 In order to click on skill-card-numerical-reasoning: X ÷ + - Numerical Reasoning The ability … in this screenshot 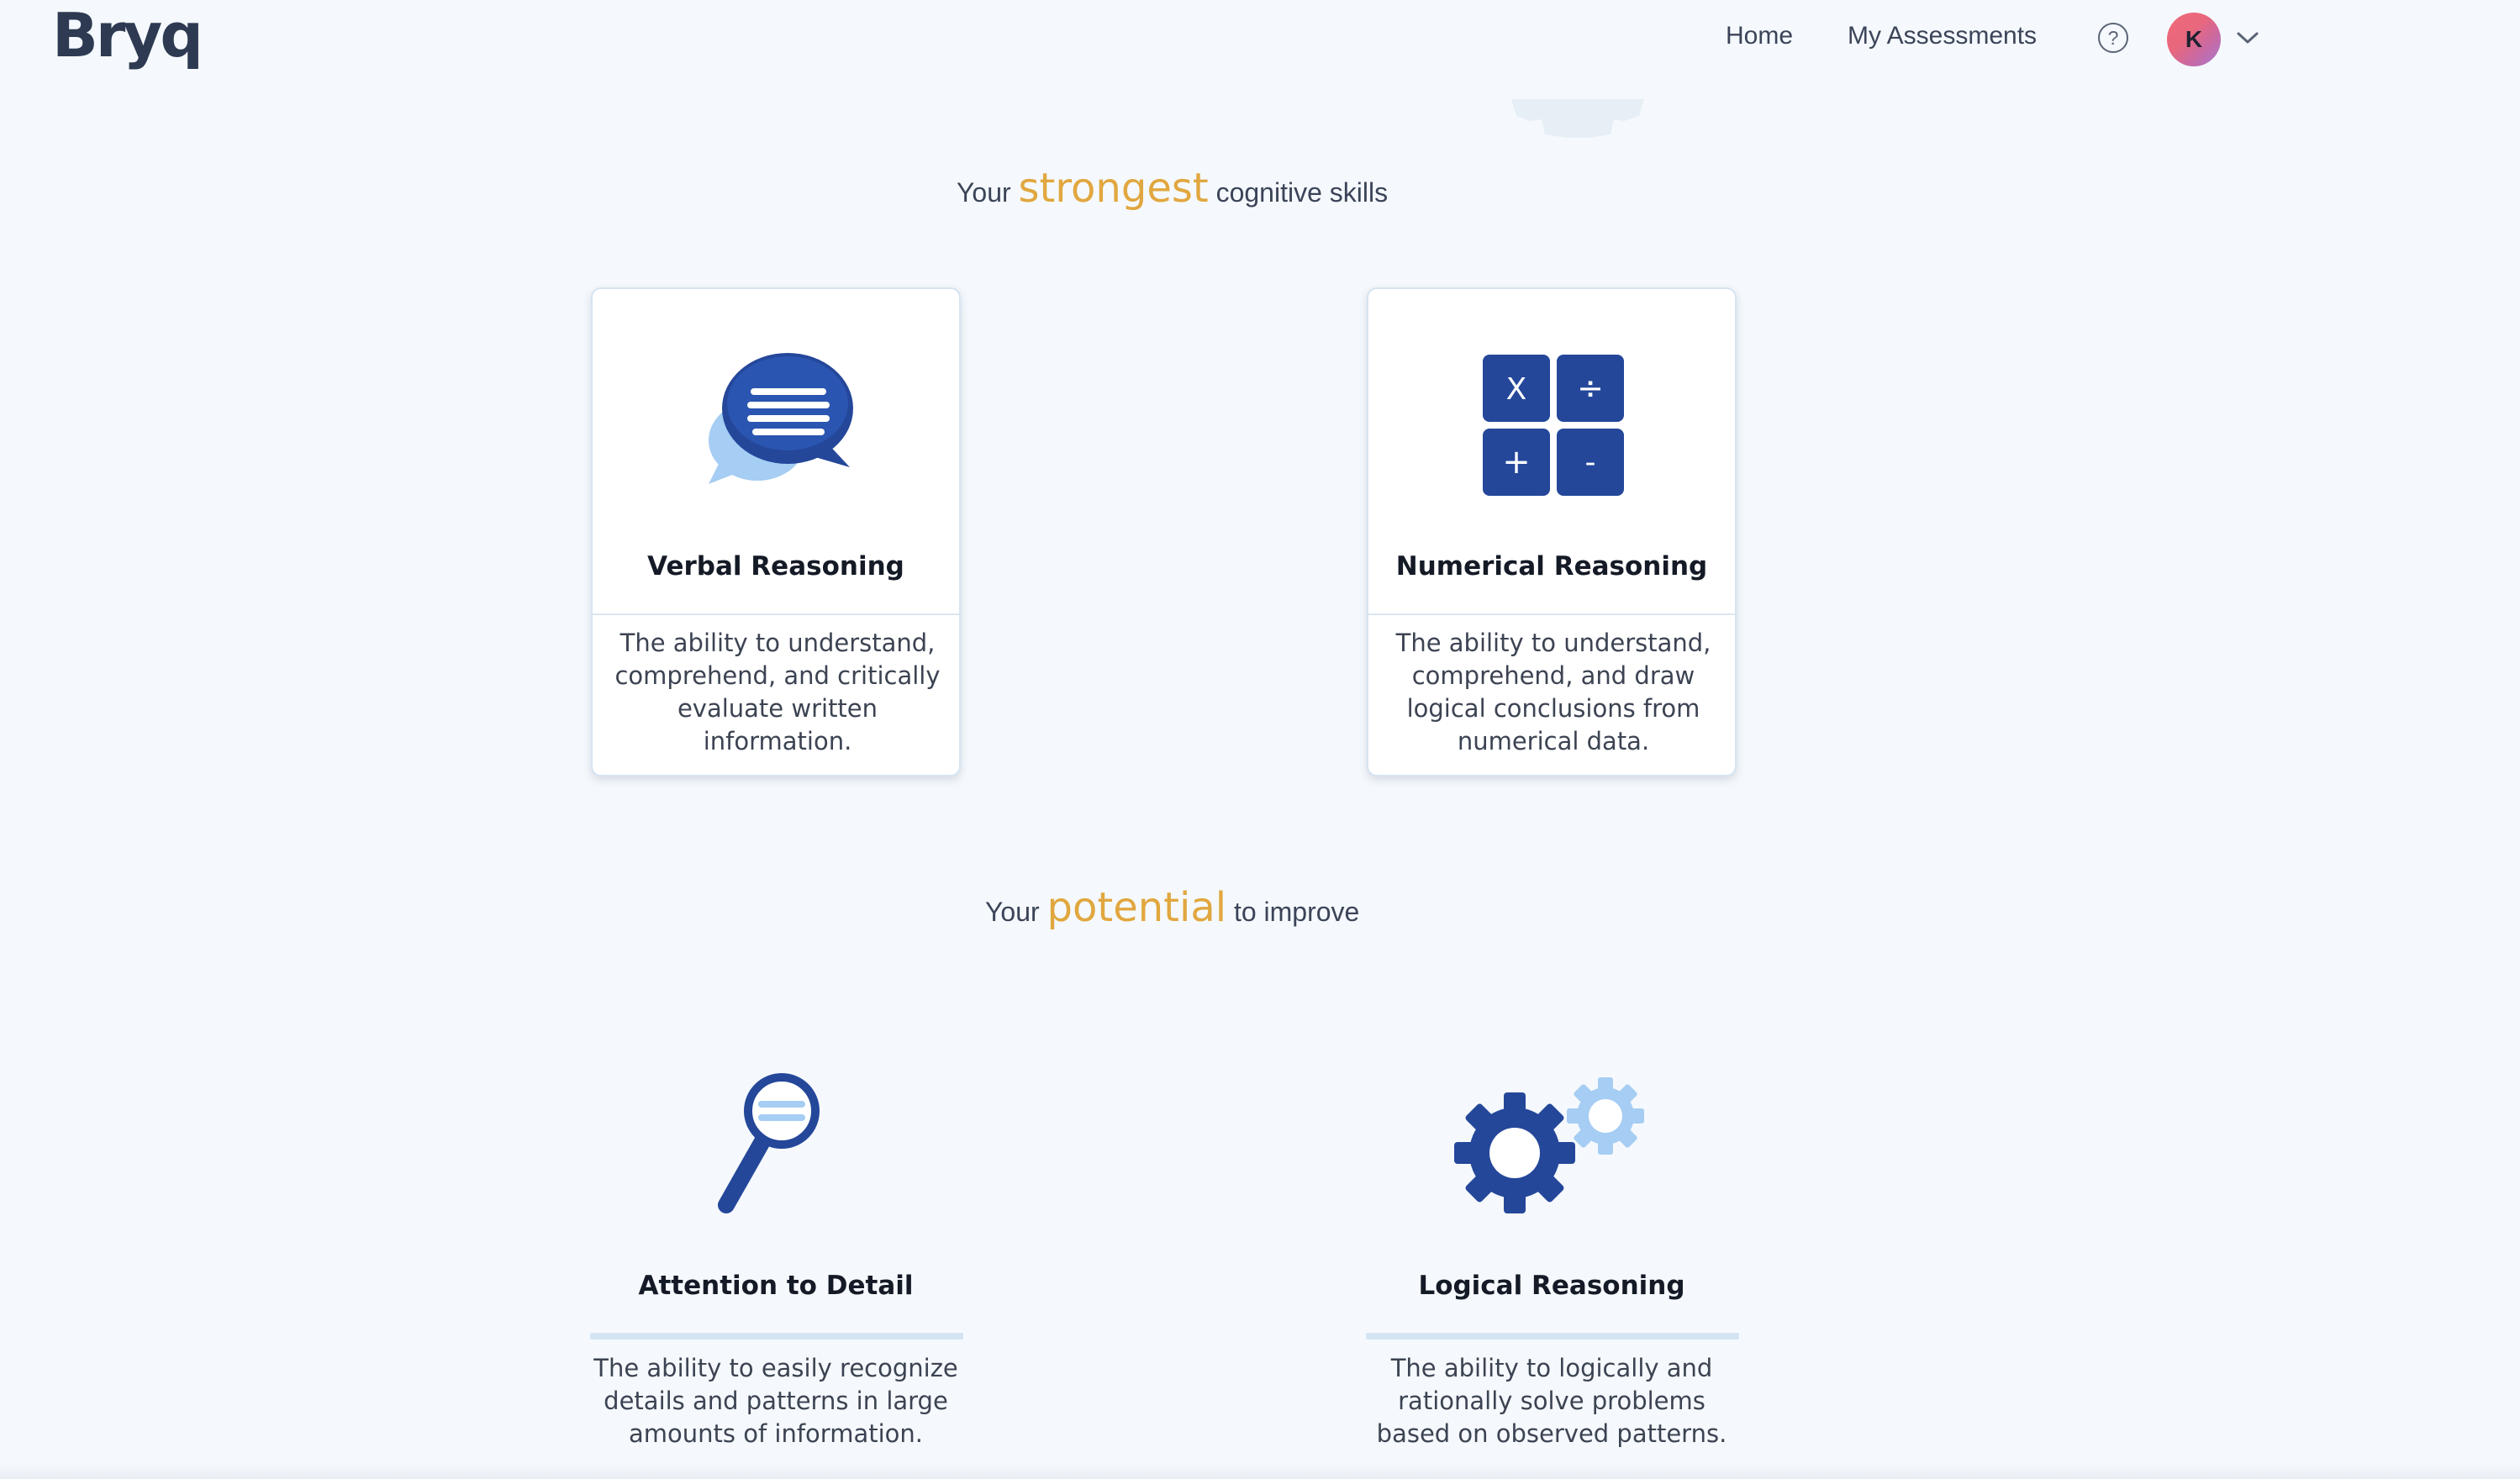, I will do `click(1552, 531)`.